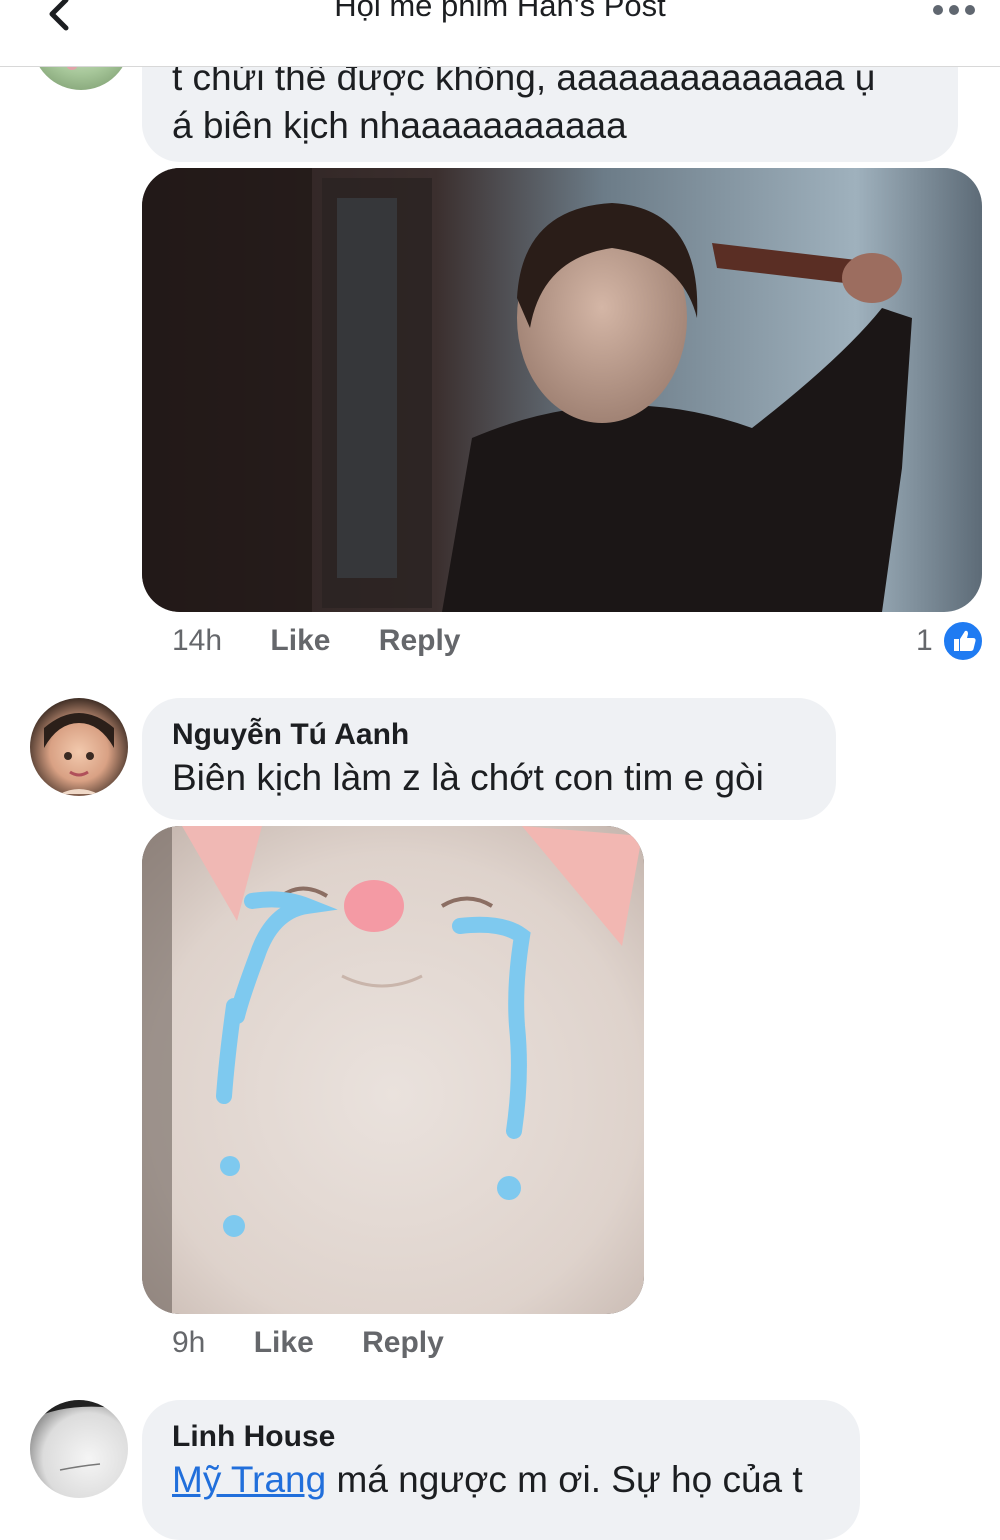 The width and height of the screenshot is (1000, 1540). What do you see at coordinates (189, 1342) in the screenshot?
I see `comment-timestamp: 9h` at bounding box center [189, 1342].